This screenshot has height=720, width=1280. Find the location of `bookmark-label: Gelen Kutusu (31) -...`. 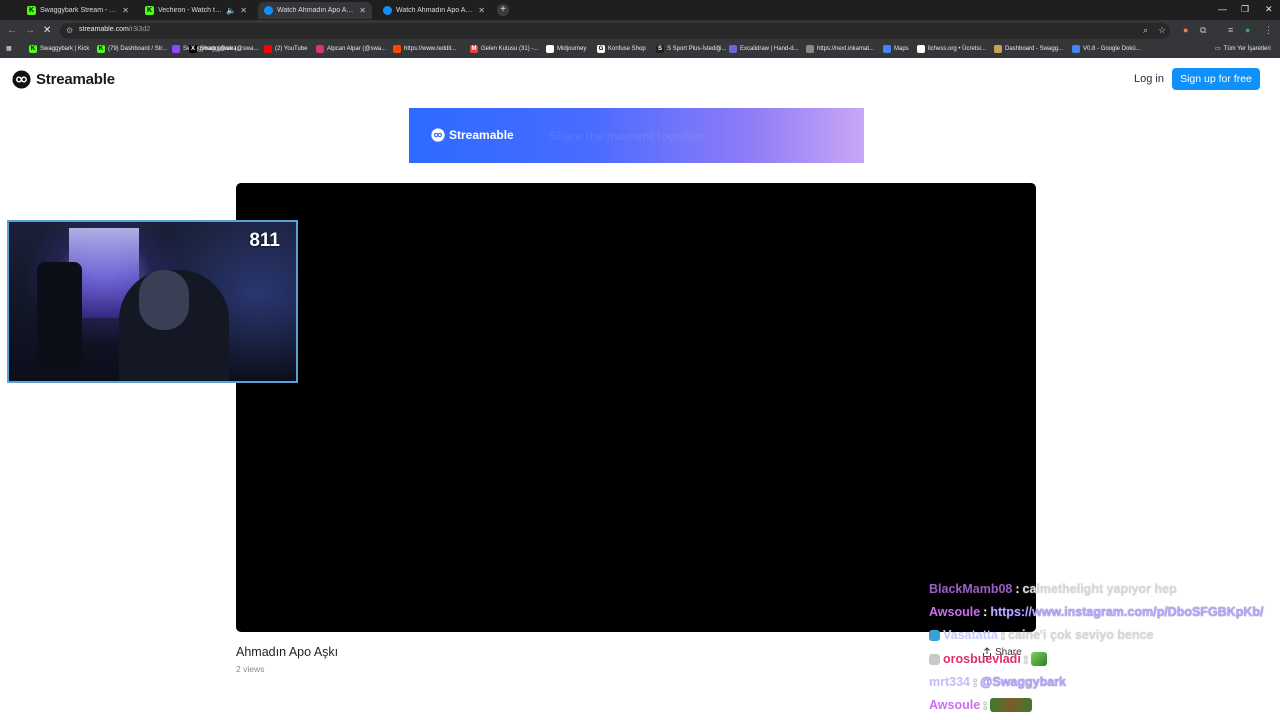

bookmark-label: Gelen Kutusu (31) -... is located at coordinates (510, 49).